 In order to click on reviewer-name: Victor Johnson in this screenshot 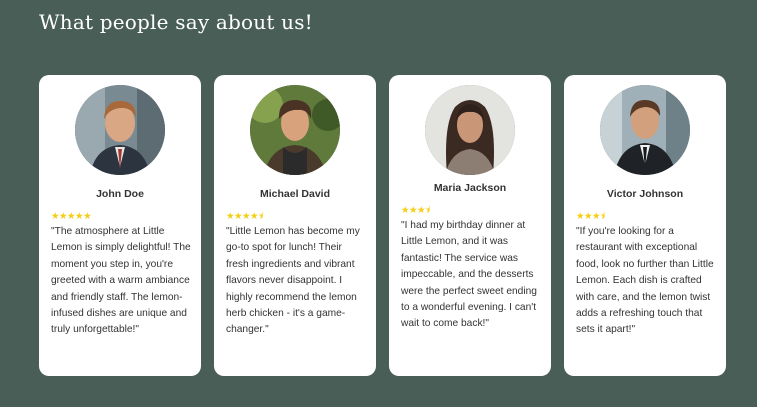, I will do `click(645, 194)`.